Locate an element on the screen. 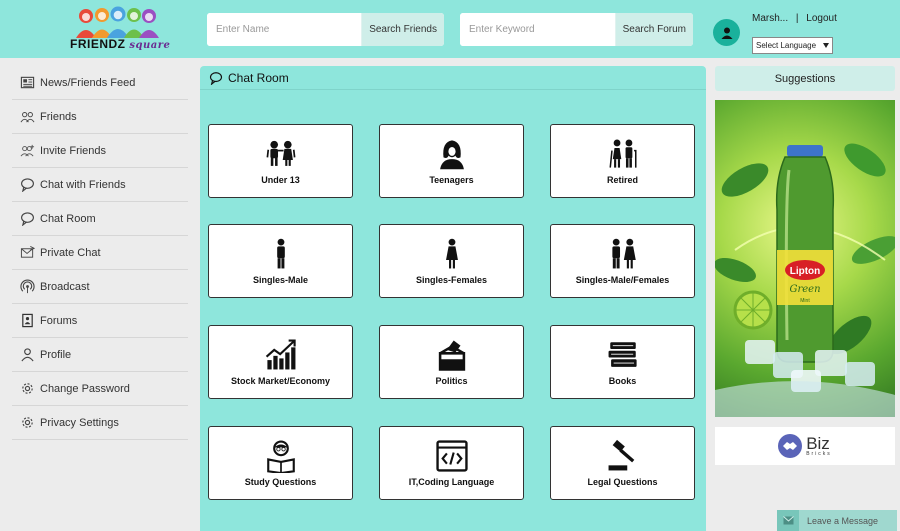 This screenshot has height=531, width=900. room-tile-stock-market: Stock Market/Economy is located at coordinates (280, 362).